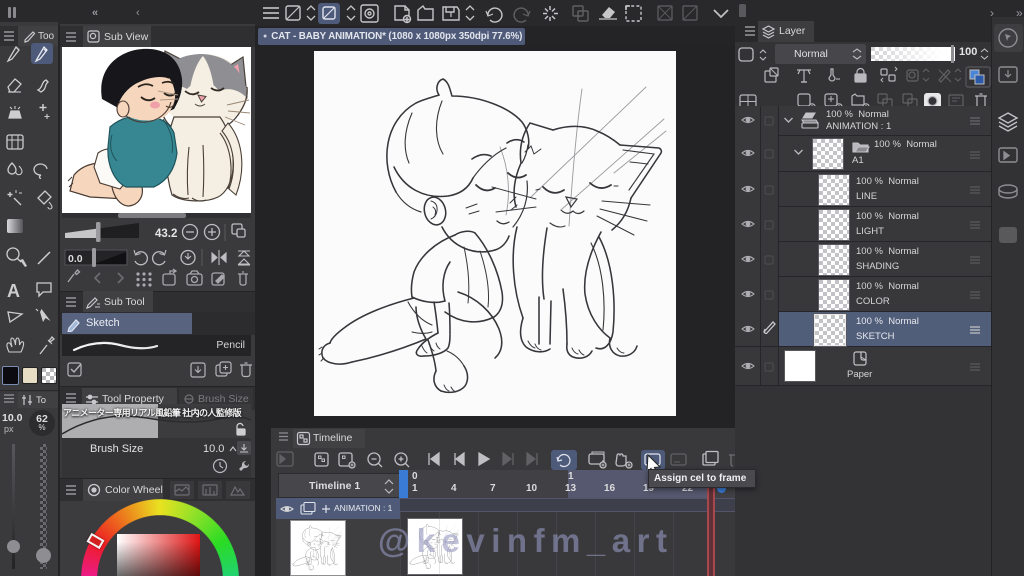 The width and height of the screenshot is (1024, 576). Describe the element at coordinates (75, 259) in the screenshot. I see `svg-text: 0.0` at that location.